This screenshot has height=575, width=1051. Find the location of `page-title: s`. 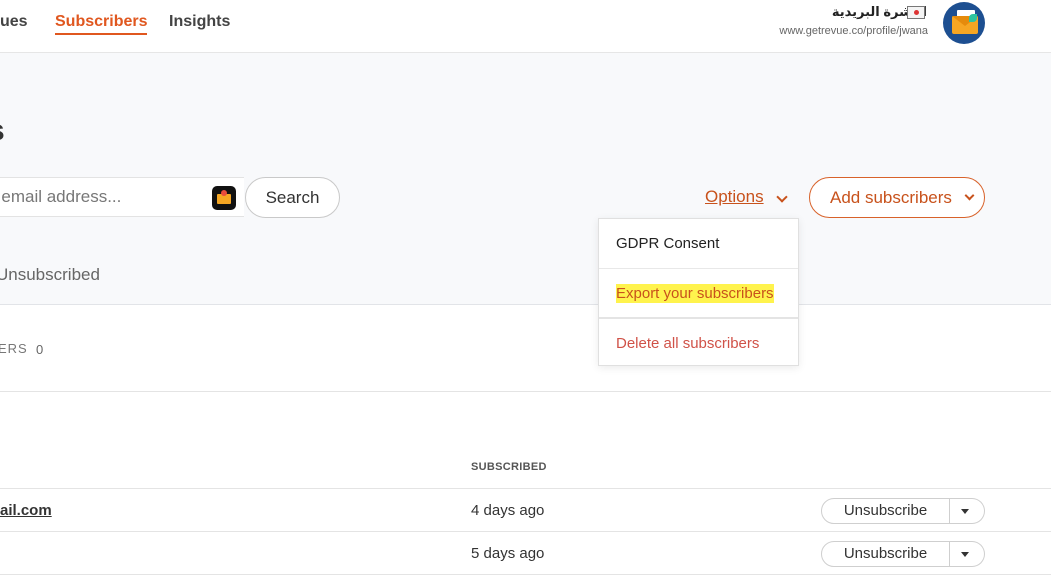

page-title: s is located at coordinates (2, 131).